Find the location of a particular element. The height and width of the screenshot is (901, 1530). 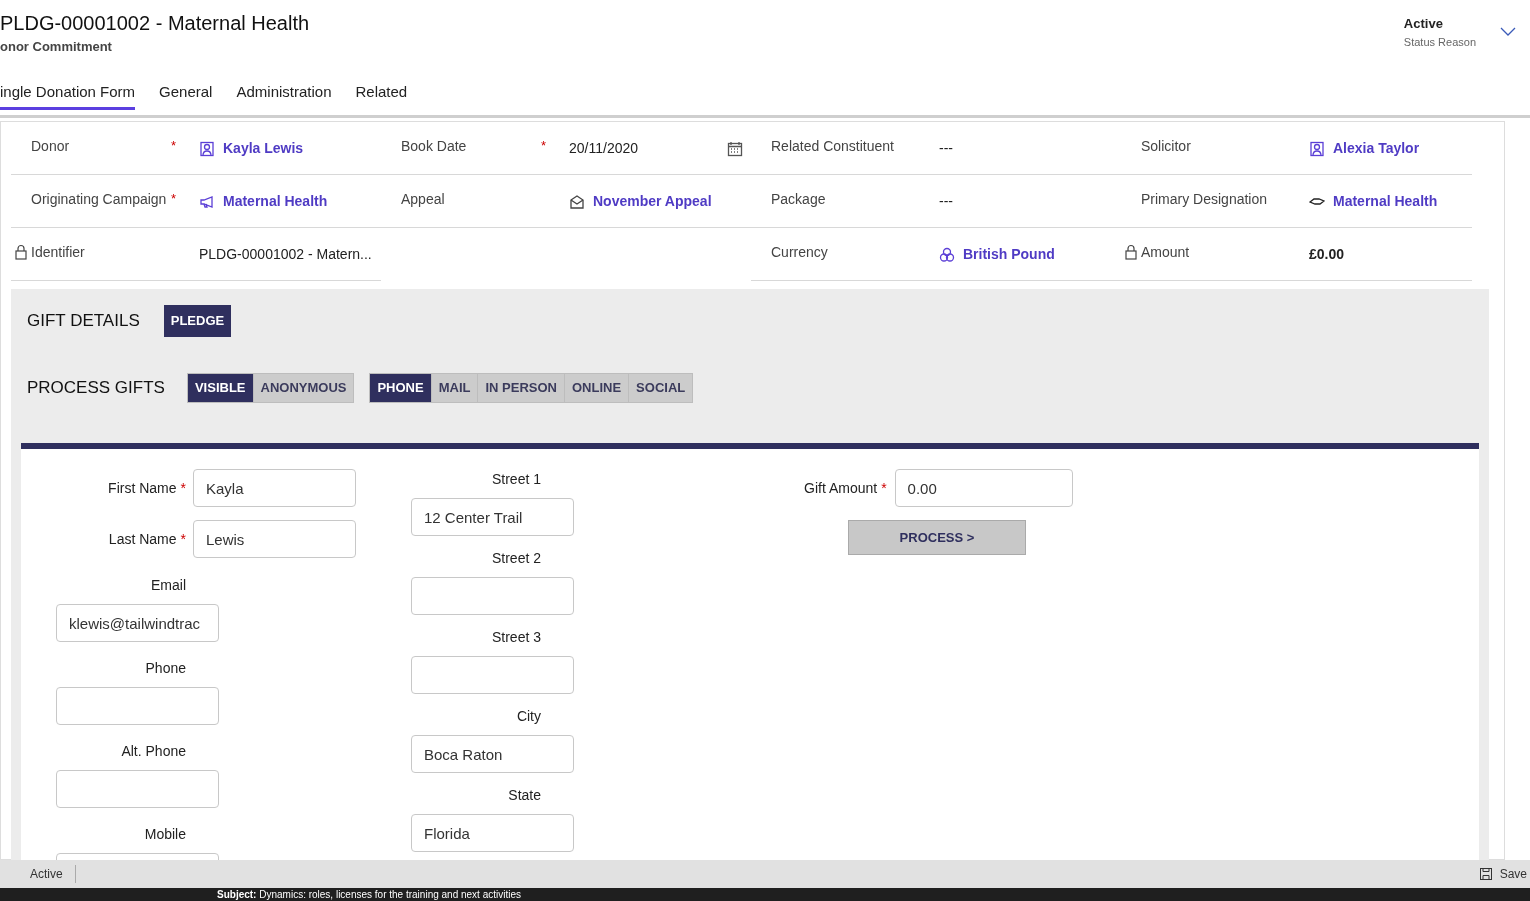

toggle-button: IN PERSON is located at coordinates (521, 388).